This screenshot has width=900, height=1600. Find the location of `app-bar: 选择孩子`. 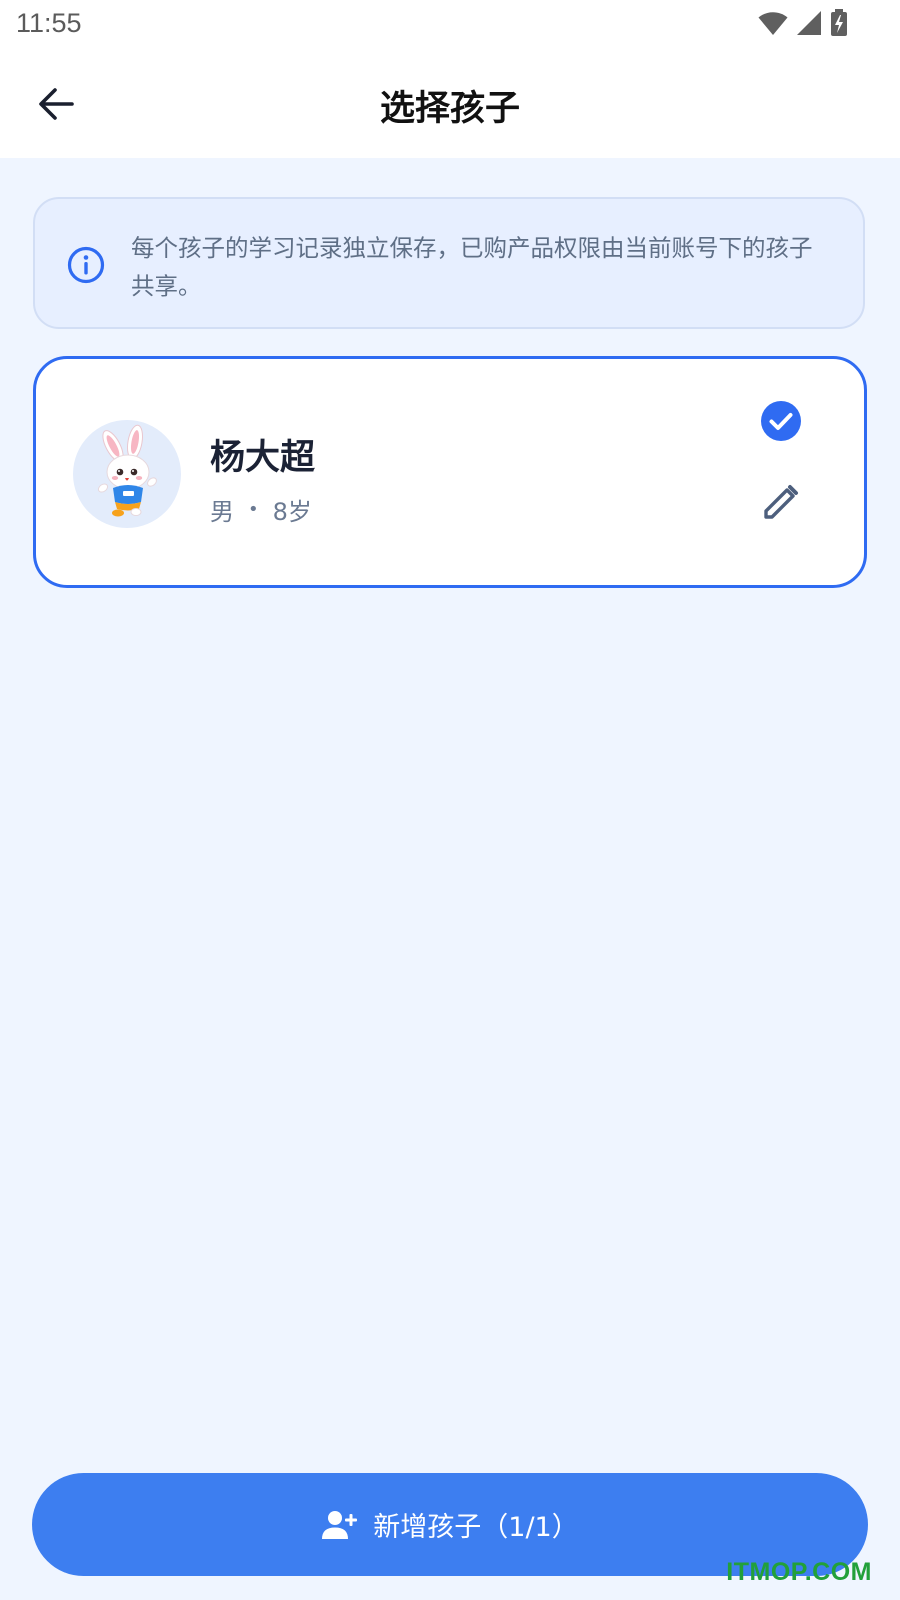

app-bar: 选择孩子 is located at coordinates (450, 104).